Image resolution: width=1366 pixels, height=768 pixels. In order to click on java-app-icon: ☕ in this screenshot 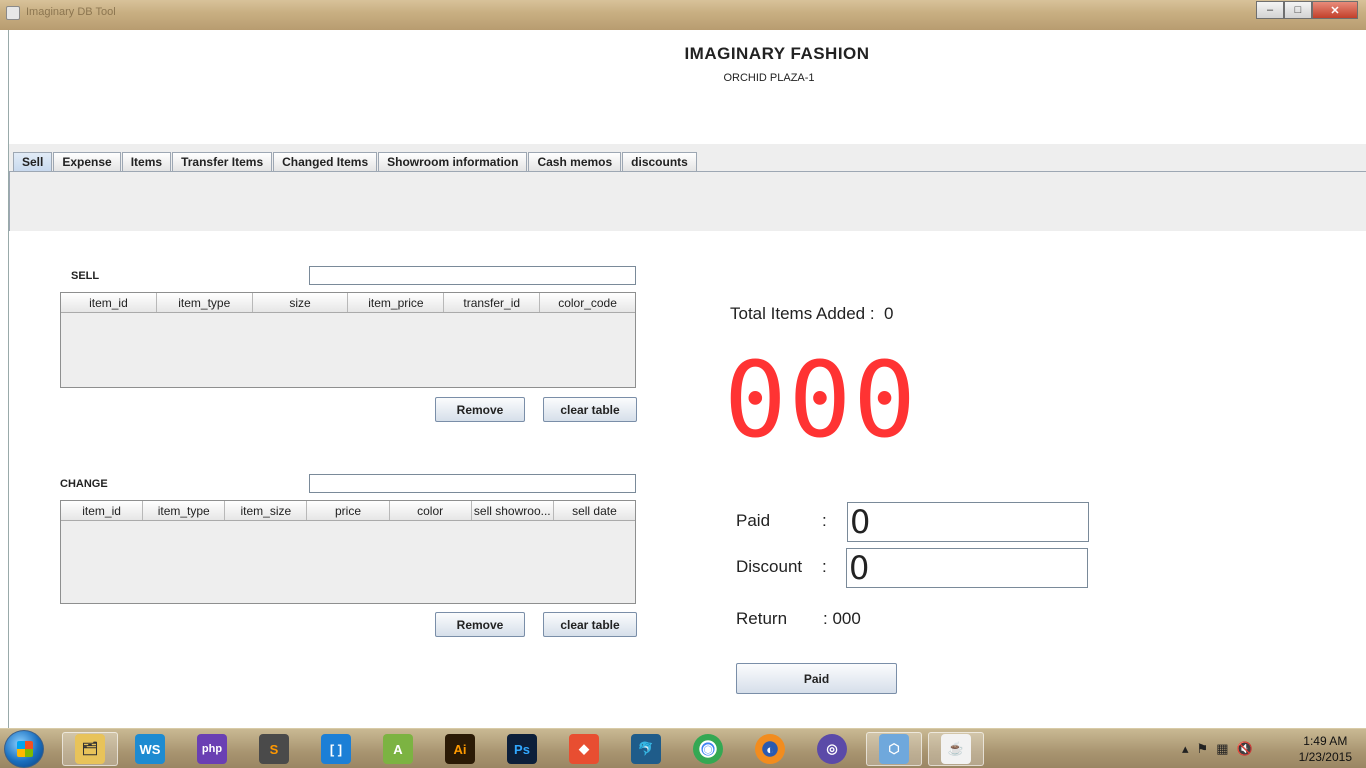, I will do `click(956, 749)`.